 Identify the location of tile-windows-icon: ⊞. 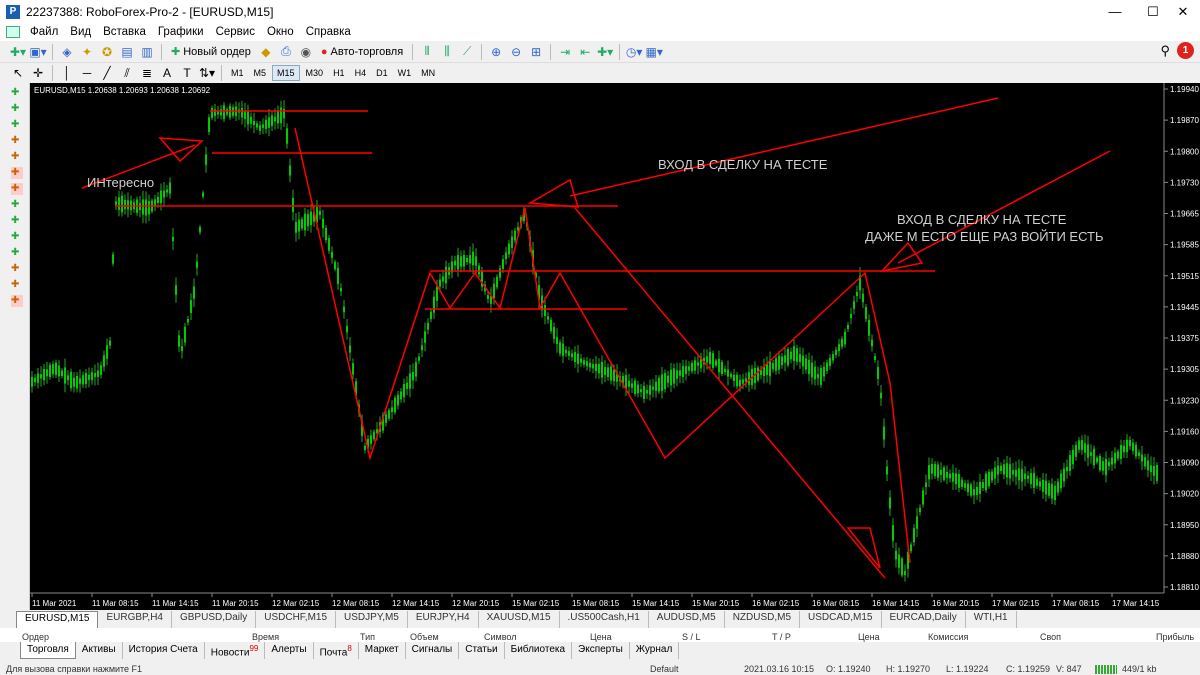
(536, 52).